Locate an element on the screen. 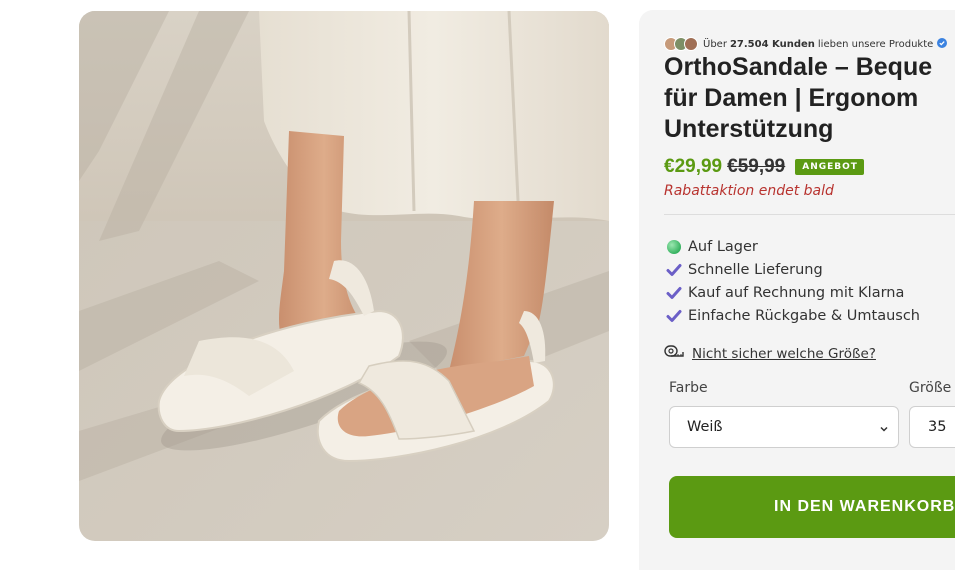  feature-label: Auf Lager is located at coordinates (723, 246).